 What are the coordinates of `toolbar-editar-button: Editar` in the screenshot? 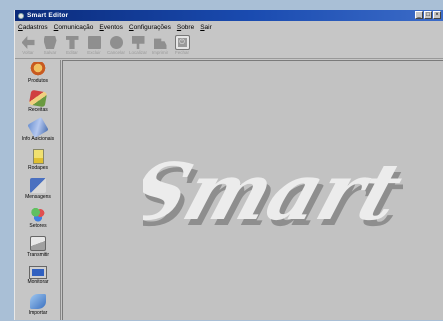 It's located at (72, 46).